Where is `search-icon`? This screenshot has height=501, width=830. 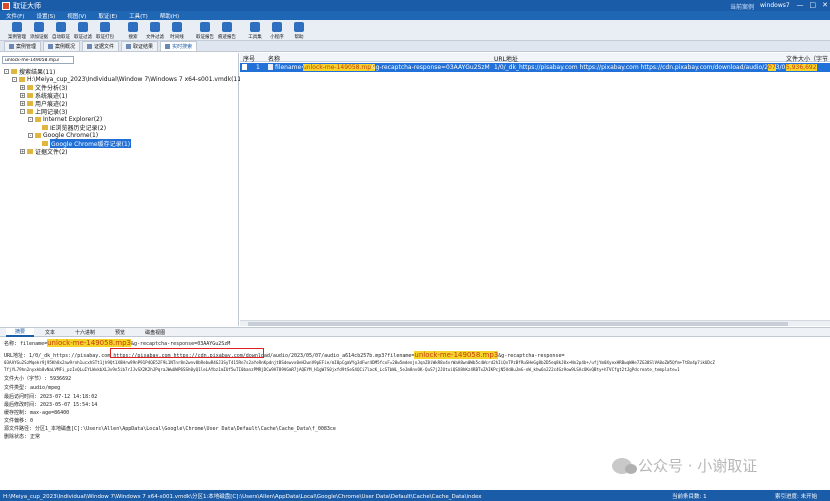 search-icon is located at coordinates (168, 46).